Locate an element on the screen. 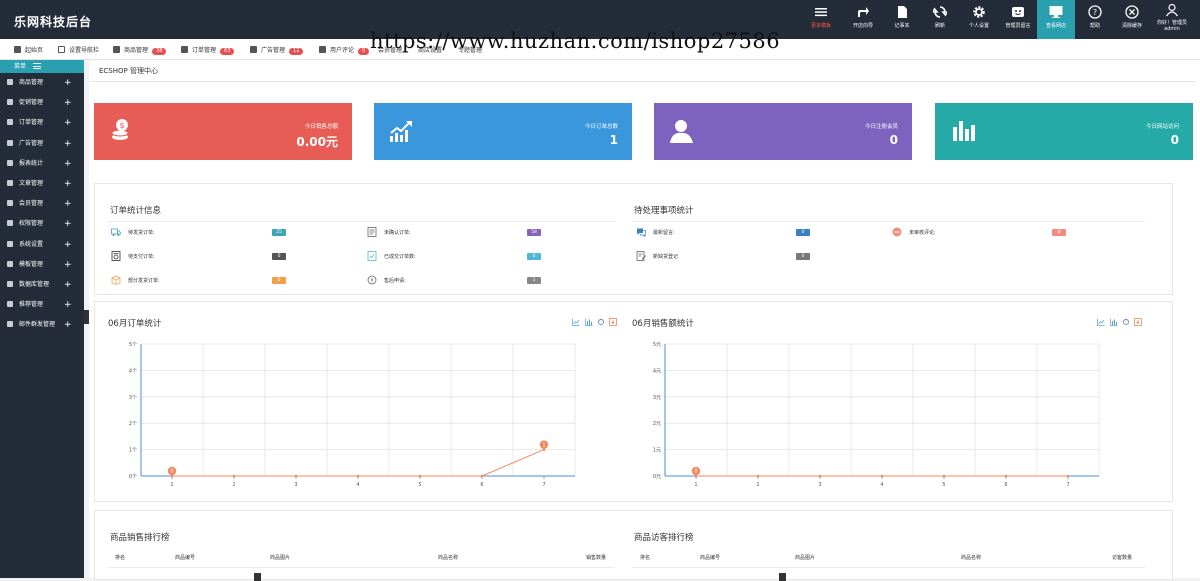  sidebar-item: 文章管理 + is located at coordinates (42, 184).